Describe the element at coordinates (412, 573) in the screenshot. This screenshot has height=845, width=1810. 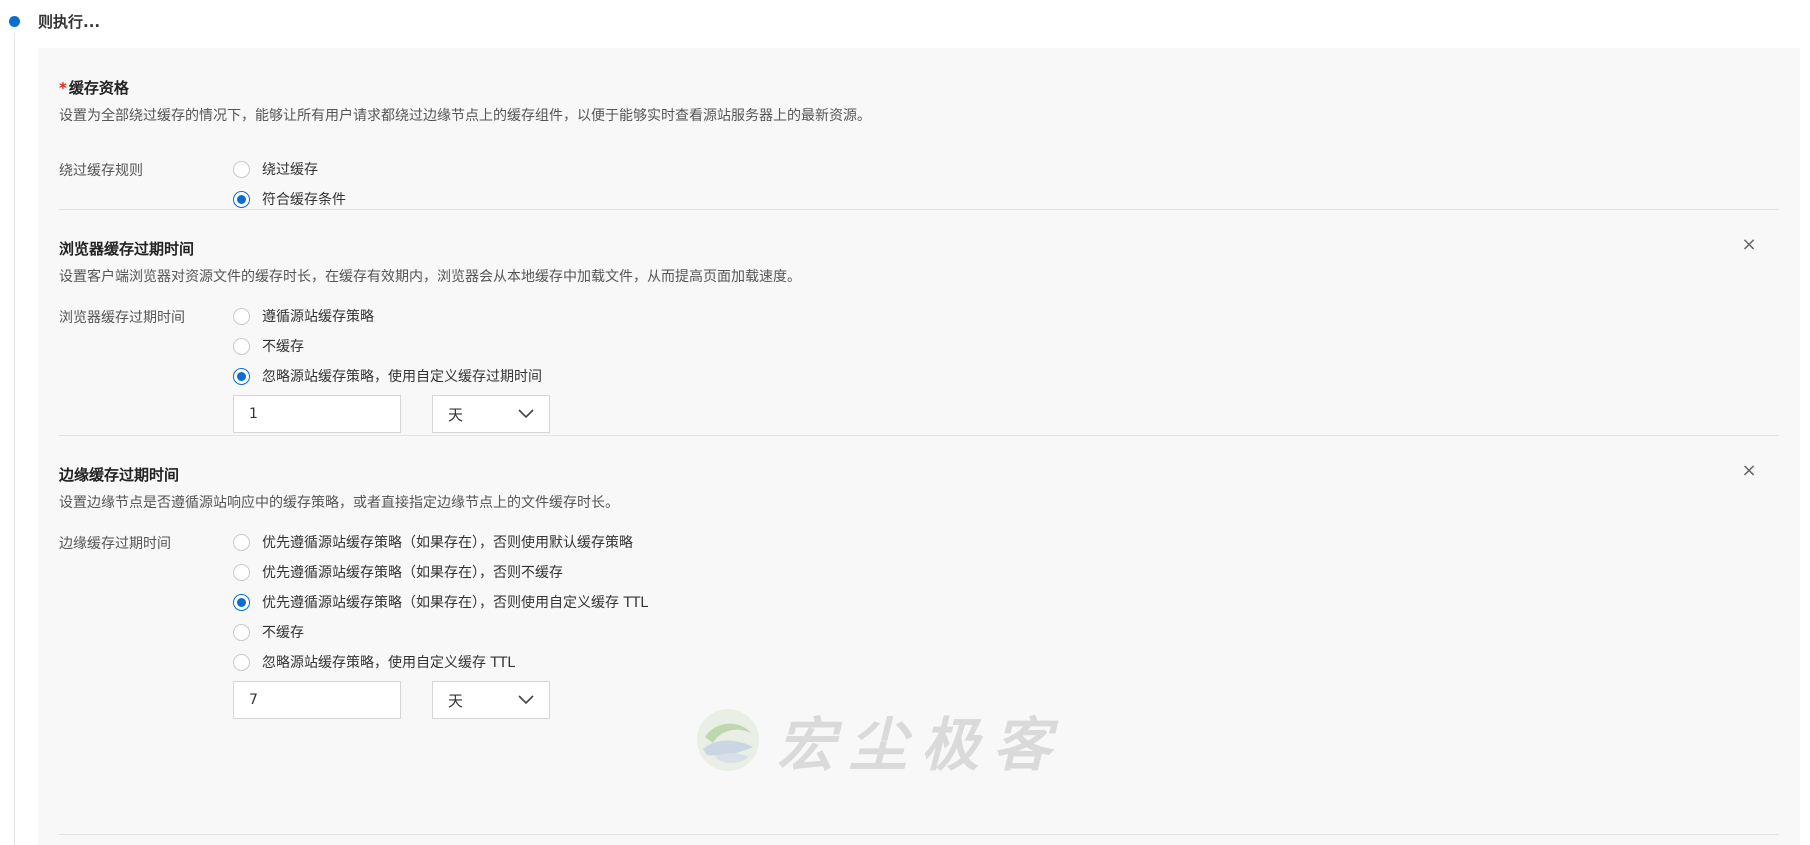
I see `radio-label: 优先遵循源站缓存策略（如果存在），否则不缓存` at that location.